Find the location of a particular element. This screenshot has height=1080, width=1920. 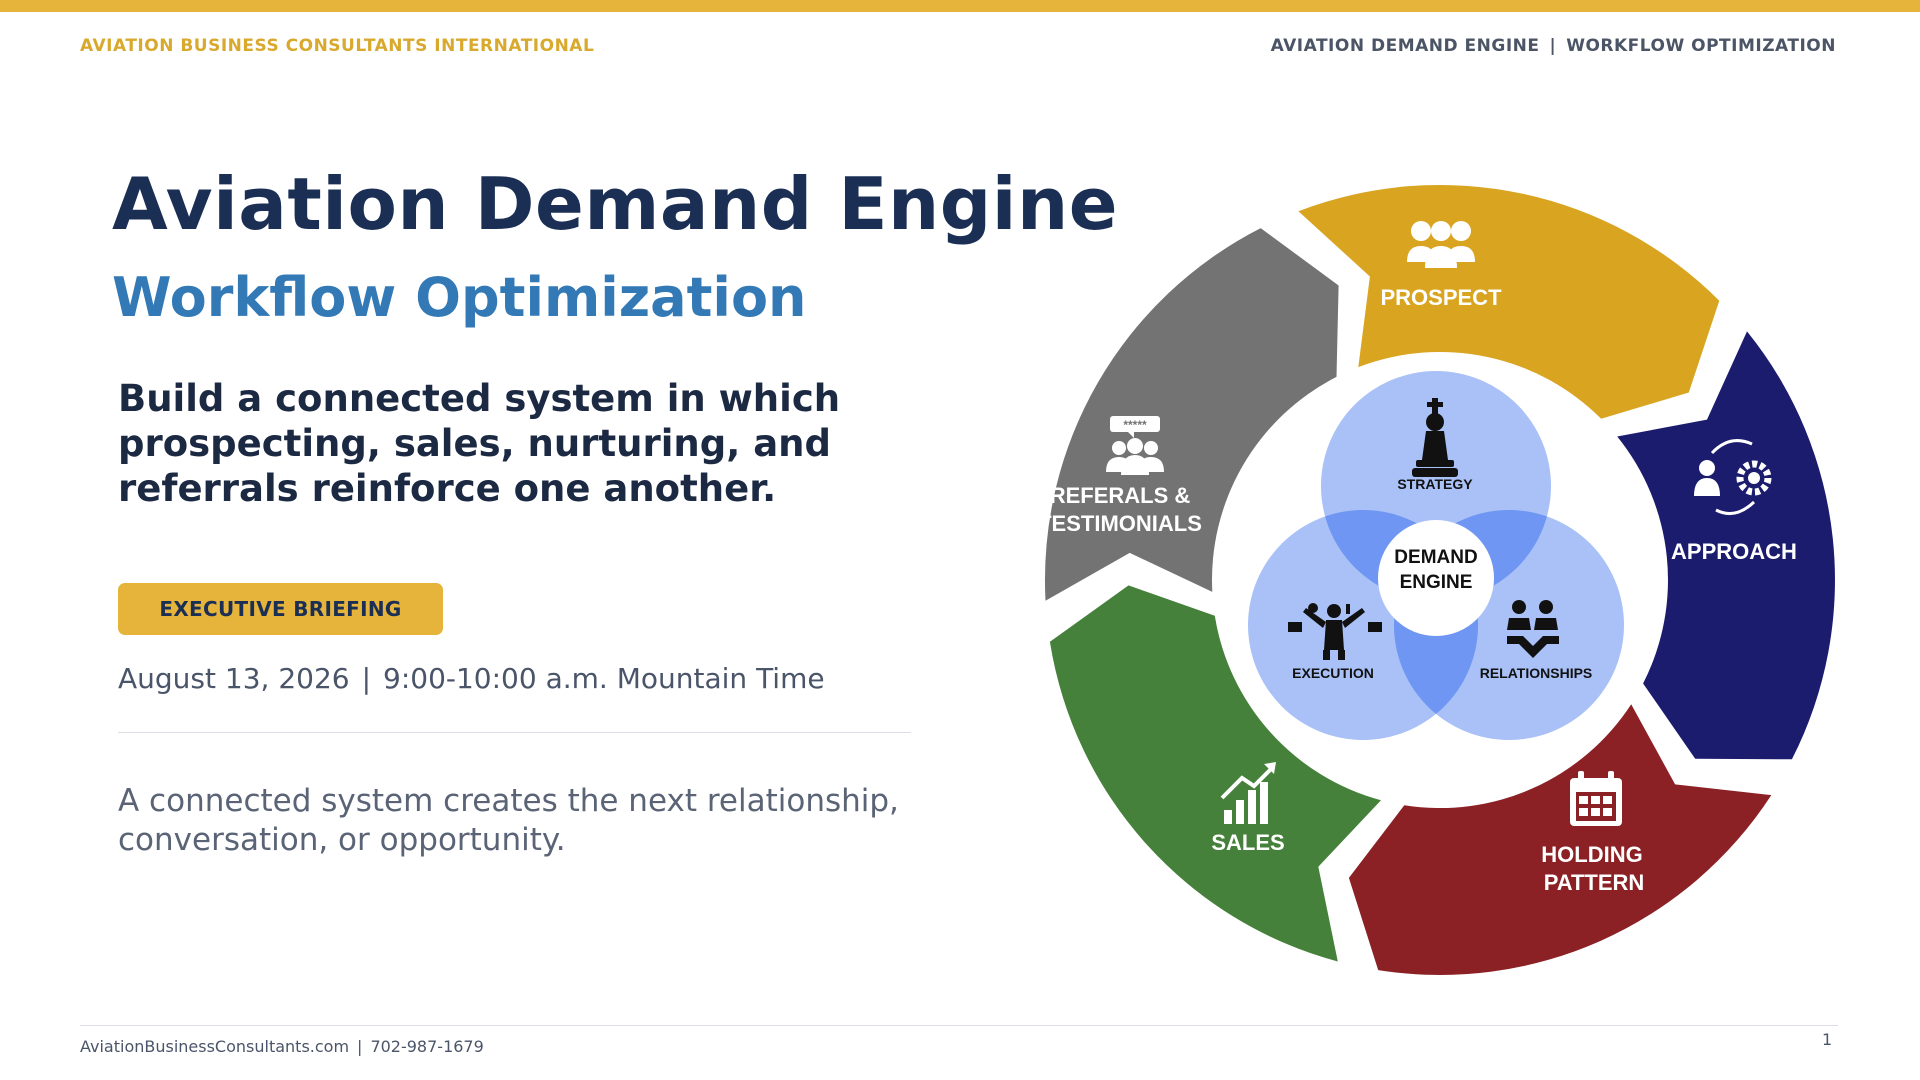

section-name: WORKFLOW OPTIMIZATION is located at coordinates (1701, 46).